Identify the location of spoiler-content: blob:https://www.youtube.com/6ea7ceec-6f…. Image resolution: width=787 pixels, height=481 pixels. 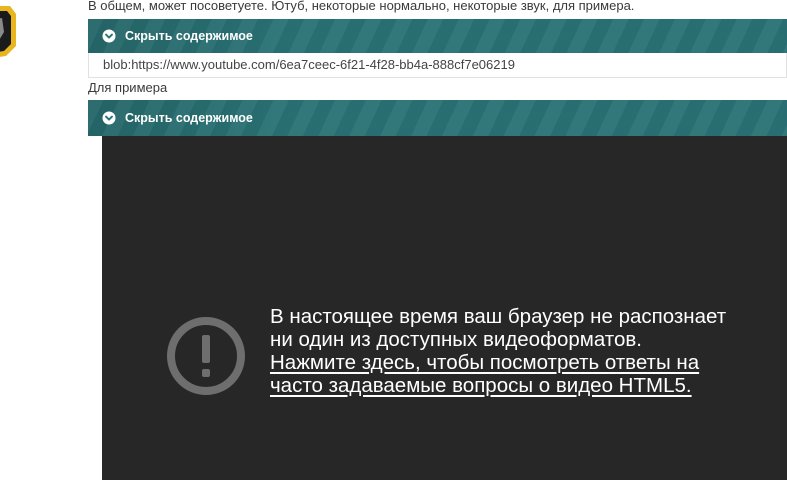
(437, 65).